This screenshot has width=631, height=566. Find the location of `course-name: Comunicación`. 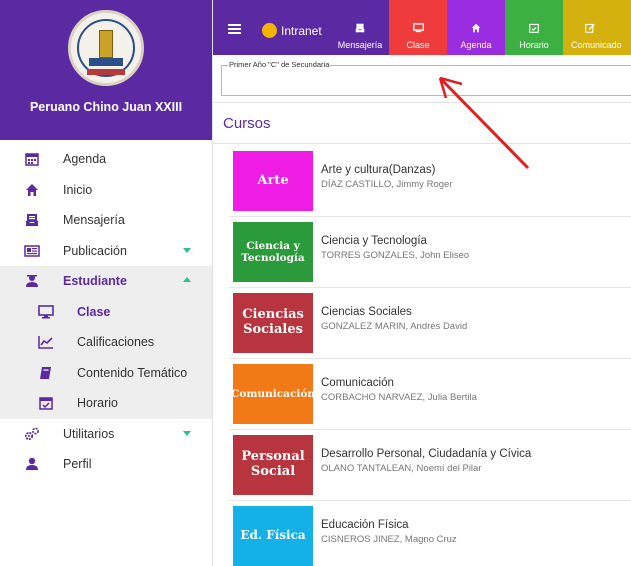

course-name: Comunicación is located at coordinates (357, 383).